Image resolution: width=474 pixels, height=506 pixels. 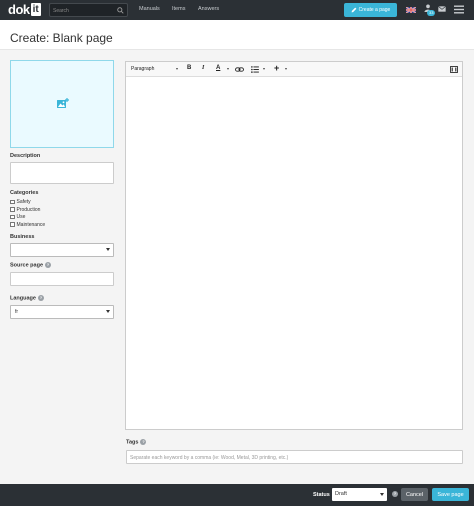 What do you see at coordinates (28, 209) in the screenshot?
I see `category-label: Production` at bounding box center [28, 209].